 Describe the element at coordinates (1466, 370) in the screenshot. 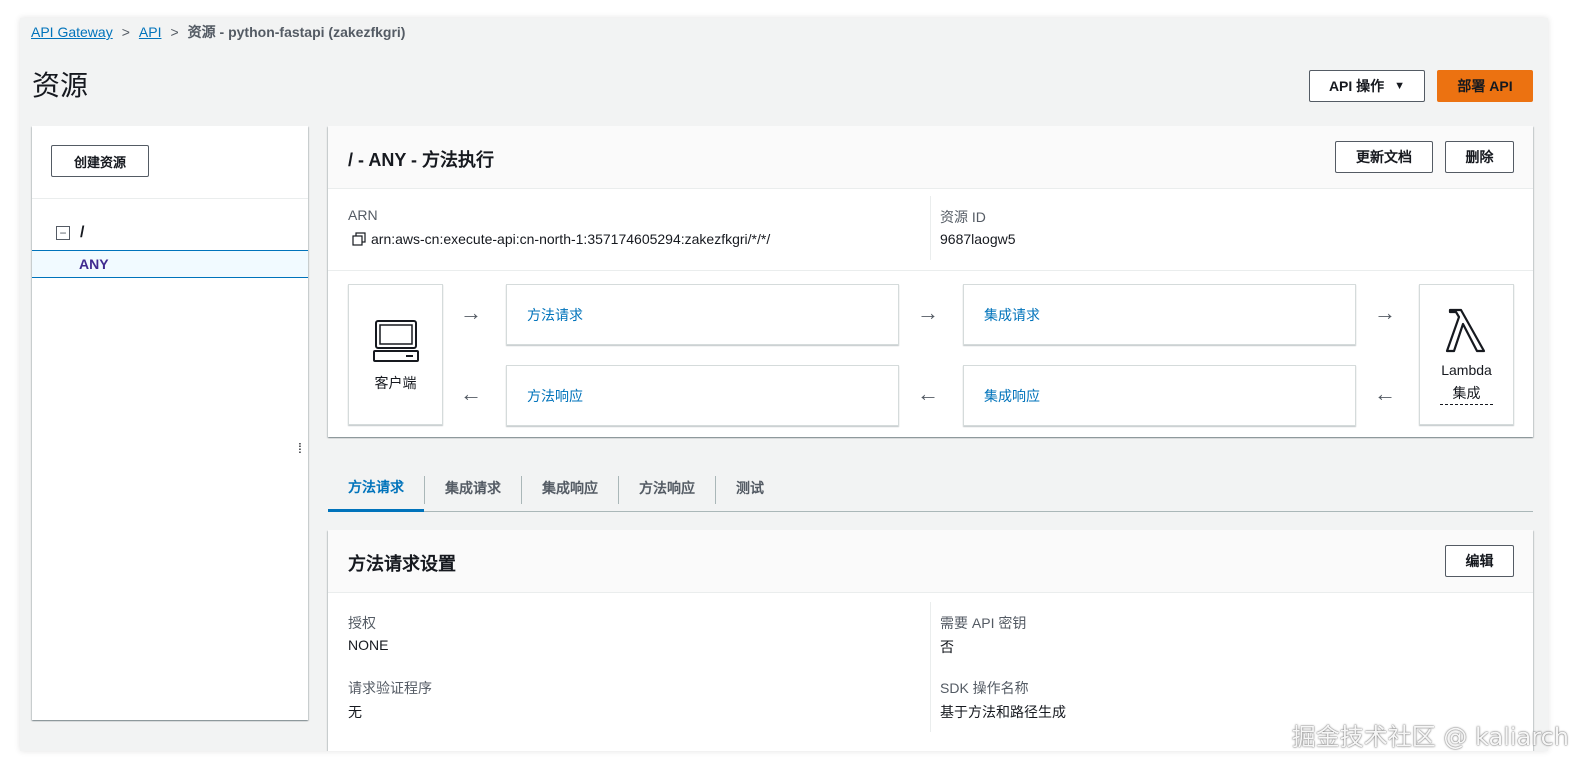

I see `lambda-label: Lambda` at that location.